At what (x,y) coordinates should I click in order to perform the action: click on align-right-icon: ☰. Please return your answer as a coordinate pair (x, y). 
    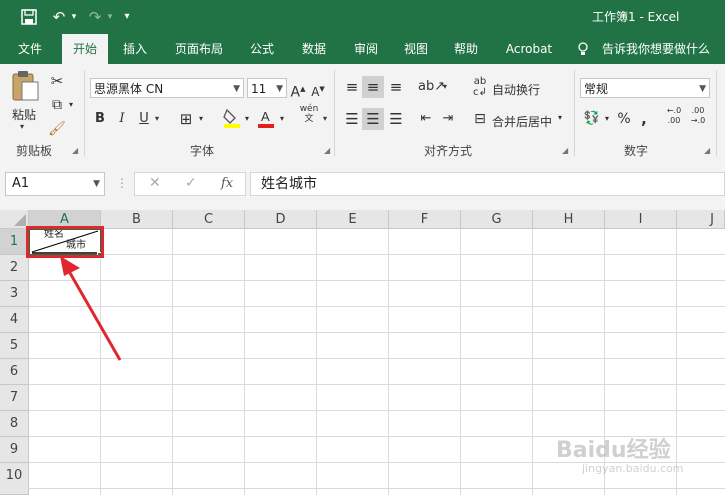
    Looking at the image, I should click on (396, 119).